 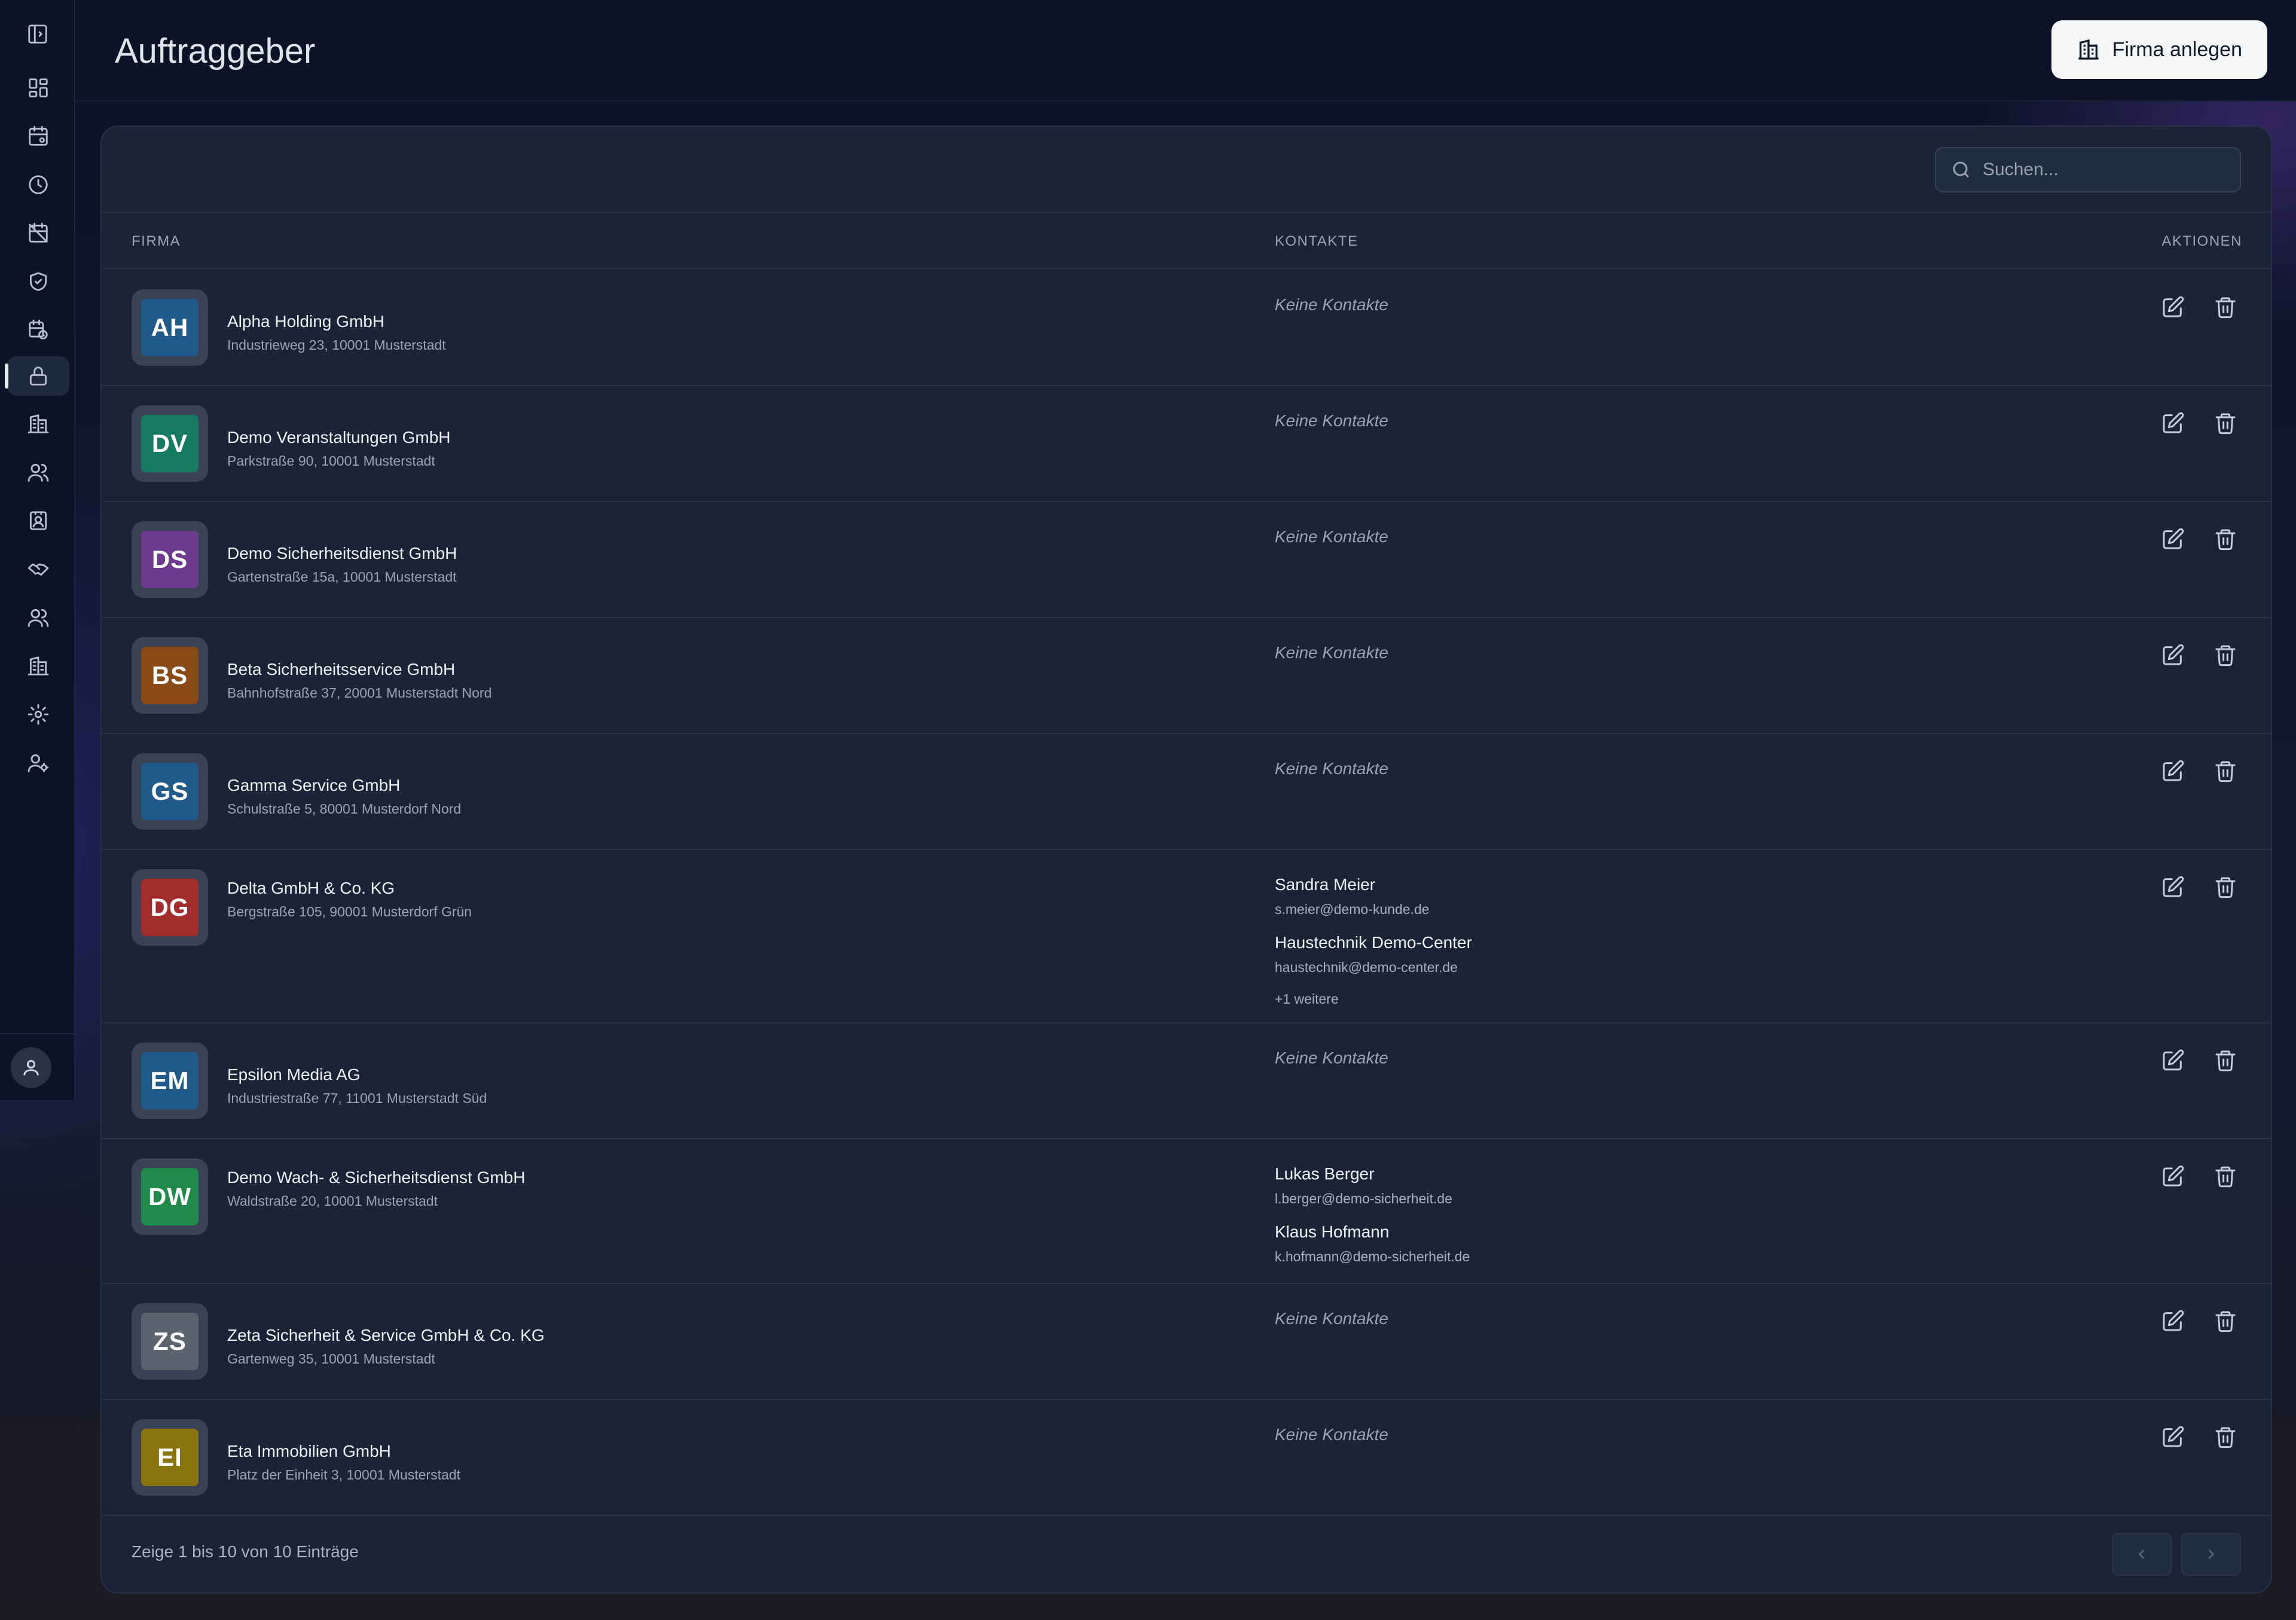 I want to click on dashboard-icon, so click(x=38, y=88).